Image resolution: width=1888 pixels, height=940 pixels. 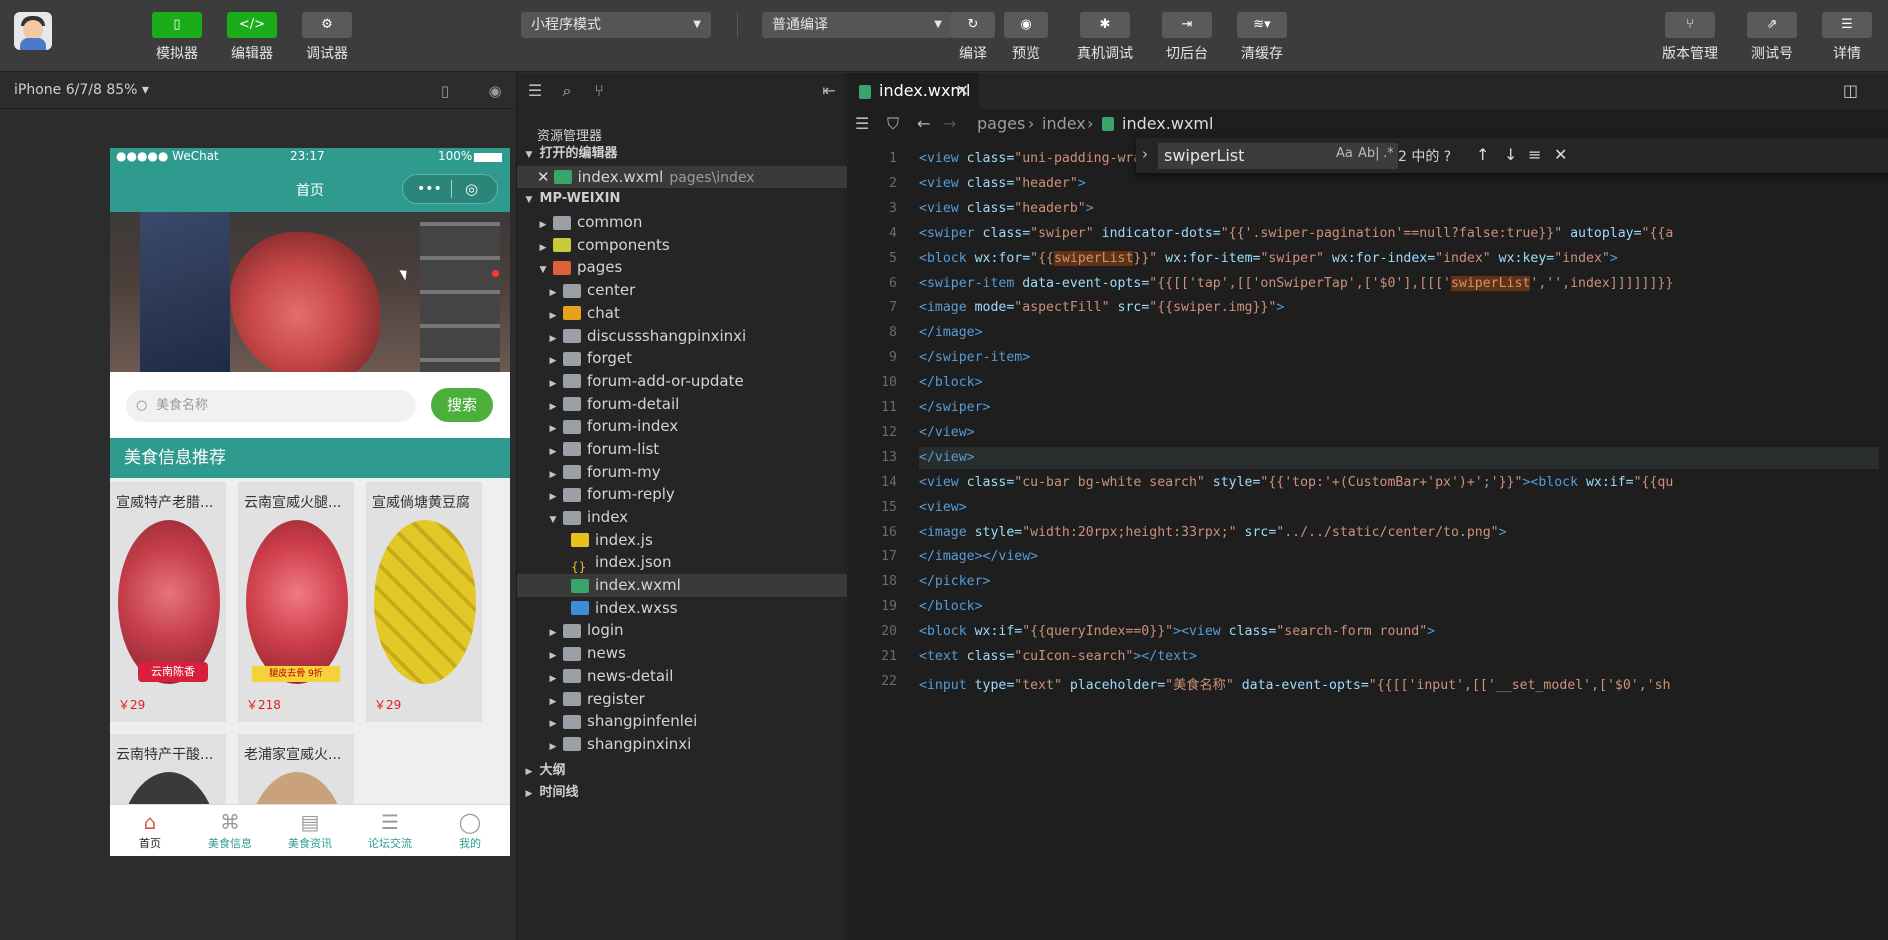 I want to click on test-account-button: ⇗ 测试号, so click(x=1772, y=37).